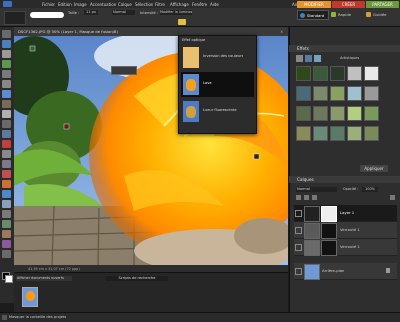 The height and width of the screenshot is (322, 400). I want to click on popup-item-invert: Inversion des couleurs, so click(217, 57).